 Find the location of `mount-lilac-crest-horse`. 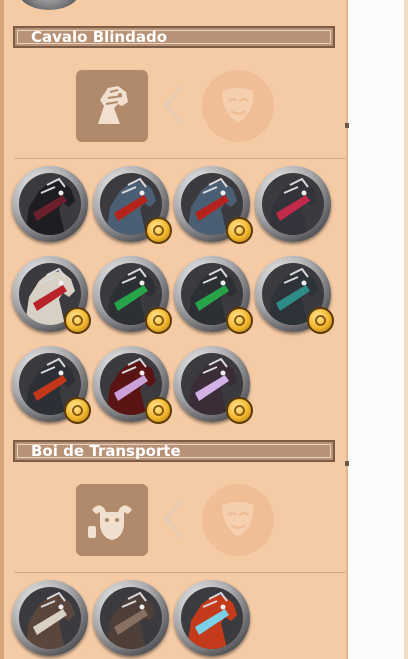

mount-lilac-crest-horse is located at coordinates (213, 385).